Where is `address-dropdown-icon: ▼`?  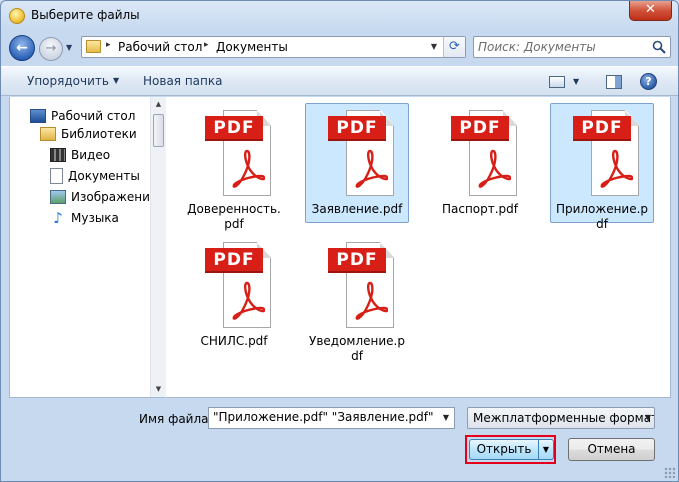 address-dropdown-icon: ▼ is located at coordinates (434, 47).